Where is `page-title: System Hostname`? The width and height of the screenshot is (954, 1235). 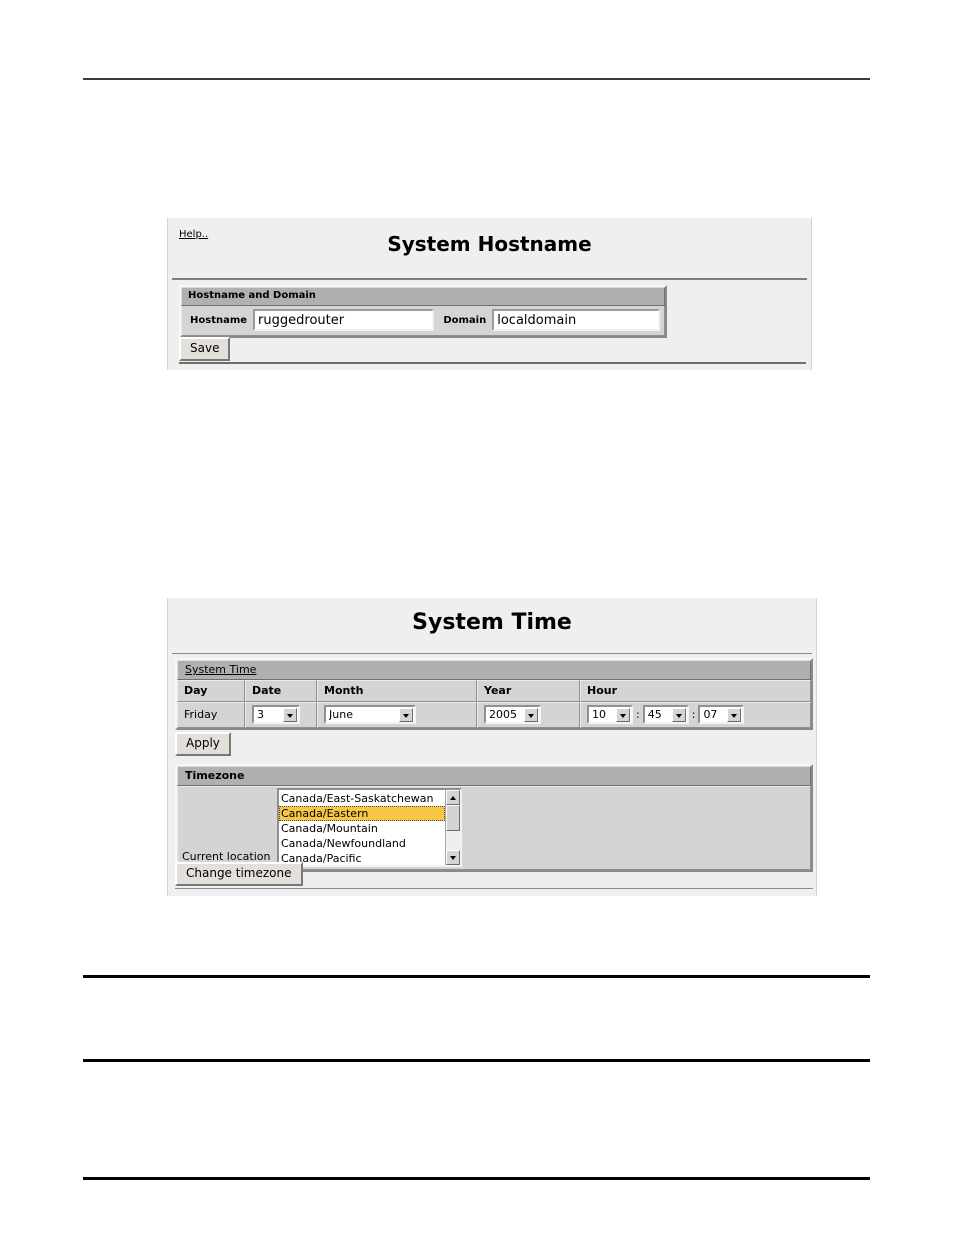 page-title: System Hostname is located at coordinates (489, 244).